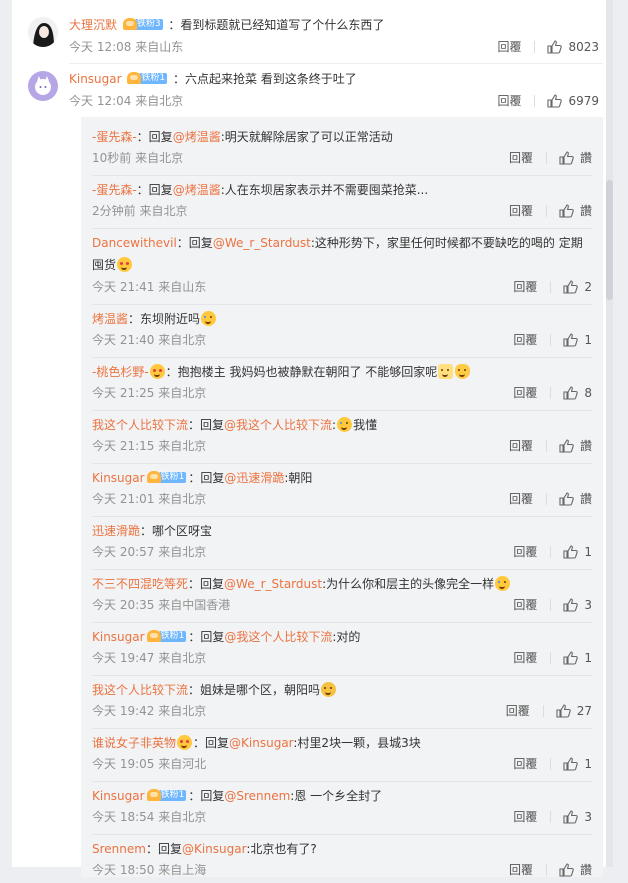 The image size is (628, 883). I want to click on like-button: 8023, so click(573, 47).